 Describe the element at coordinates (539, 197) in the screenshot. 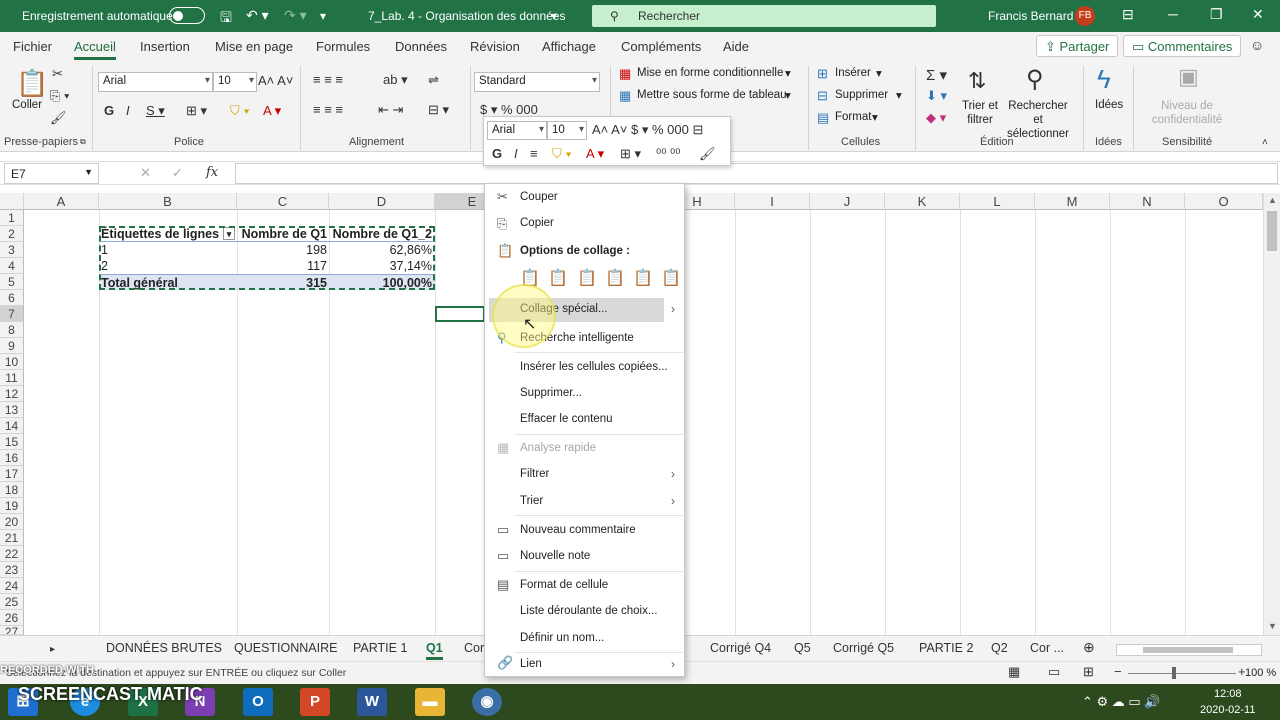

I see `menu-item-cut: Couper` at that location.